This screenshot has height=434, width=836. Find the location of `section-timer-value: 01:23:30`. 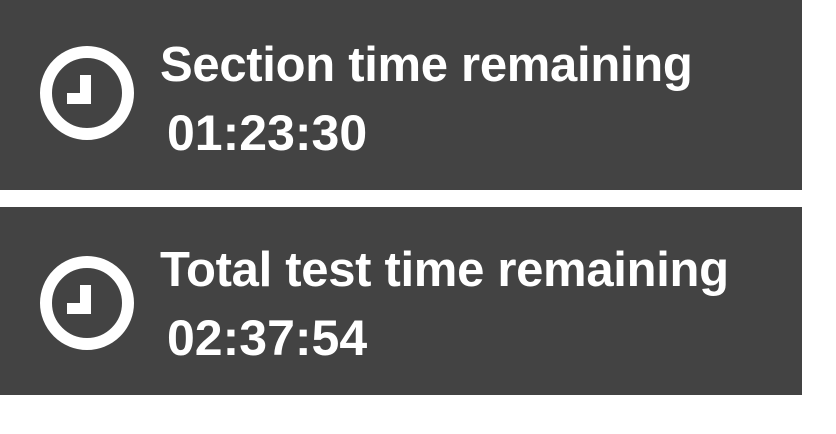

section-timer-value: 01:23:30 is located at coordinates (267, 133).